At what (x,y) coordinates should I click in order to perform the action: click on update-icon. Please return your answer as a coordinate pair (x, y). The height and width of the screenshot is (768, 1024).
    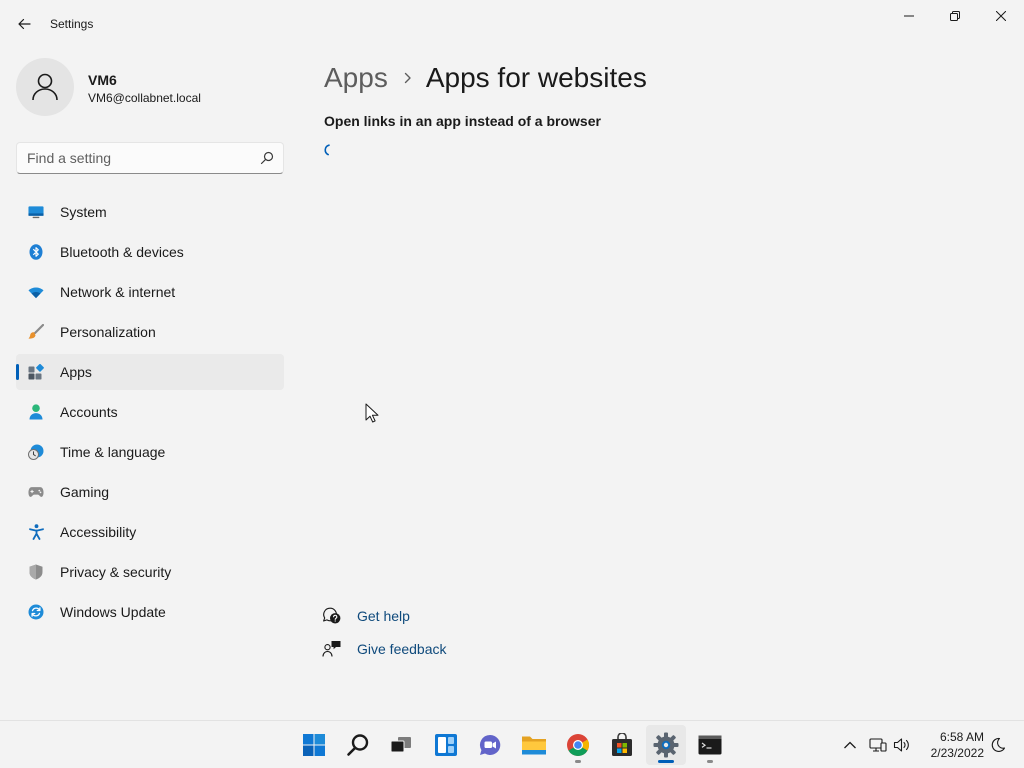
    Looking at the image, I should click on (36, 612).